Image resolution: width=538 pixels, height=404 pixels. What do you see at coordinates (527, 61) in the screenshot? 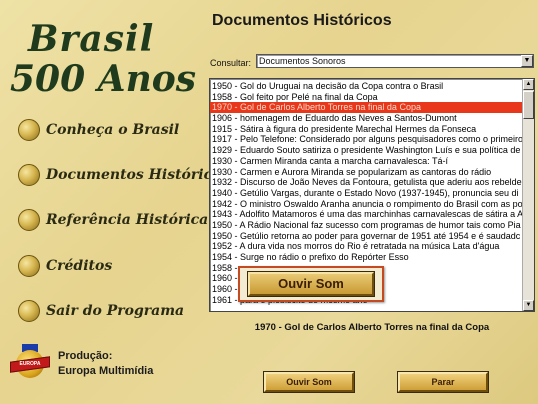
I see `chevron-down-icon: ▼` at bounding box center [527, 61].